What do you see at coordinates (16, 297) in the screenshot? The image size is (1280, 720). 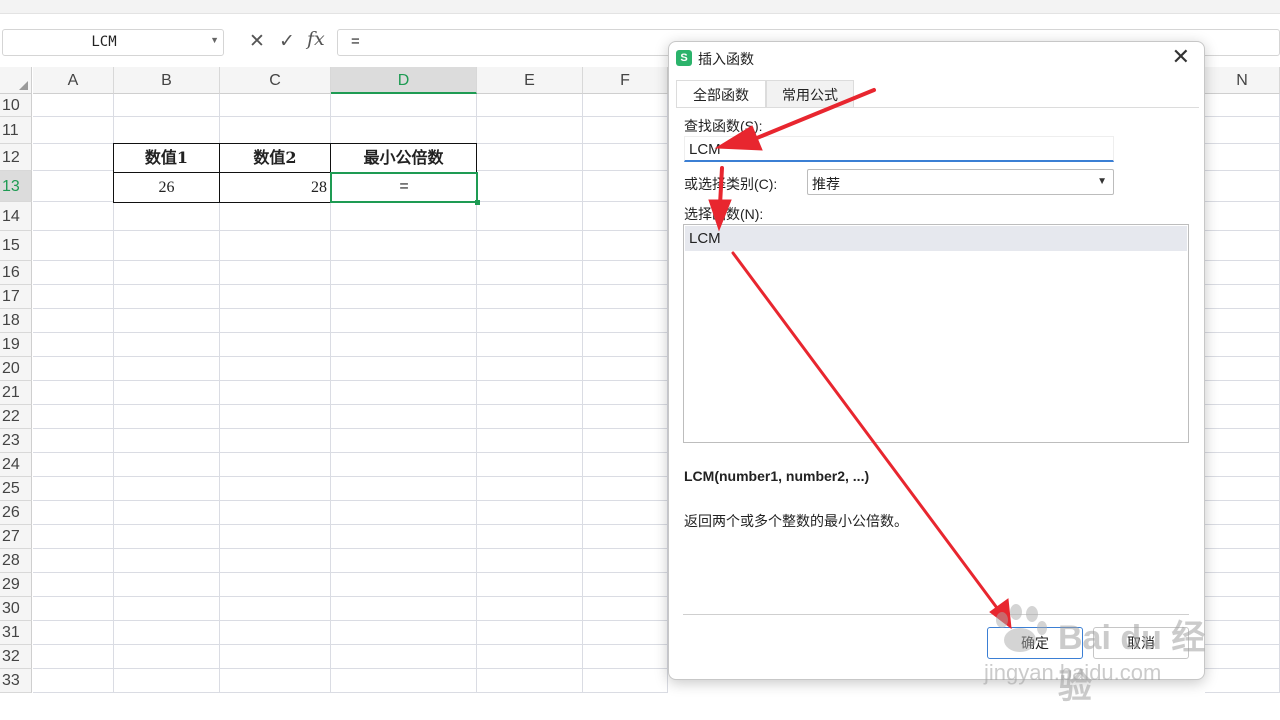 I see `row-header: 17` at bounding box center [16, 297].